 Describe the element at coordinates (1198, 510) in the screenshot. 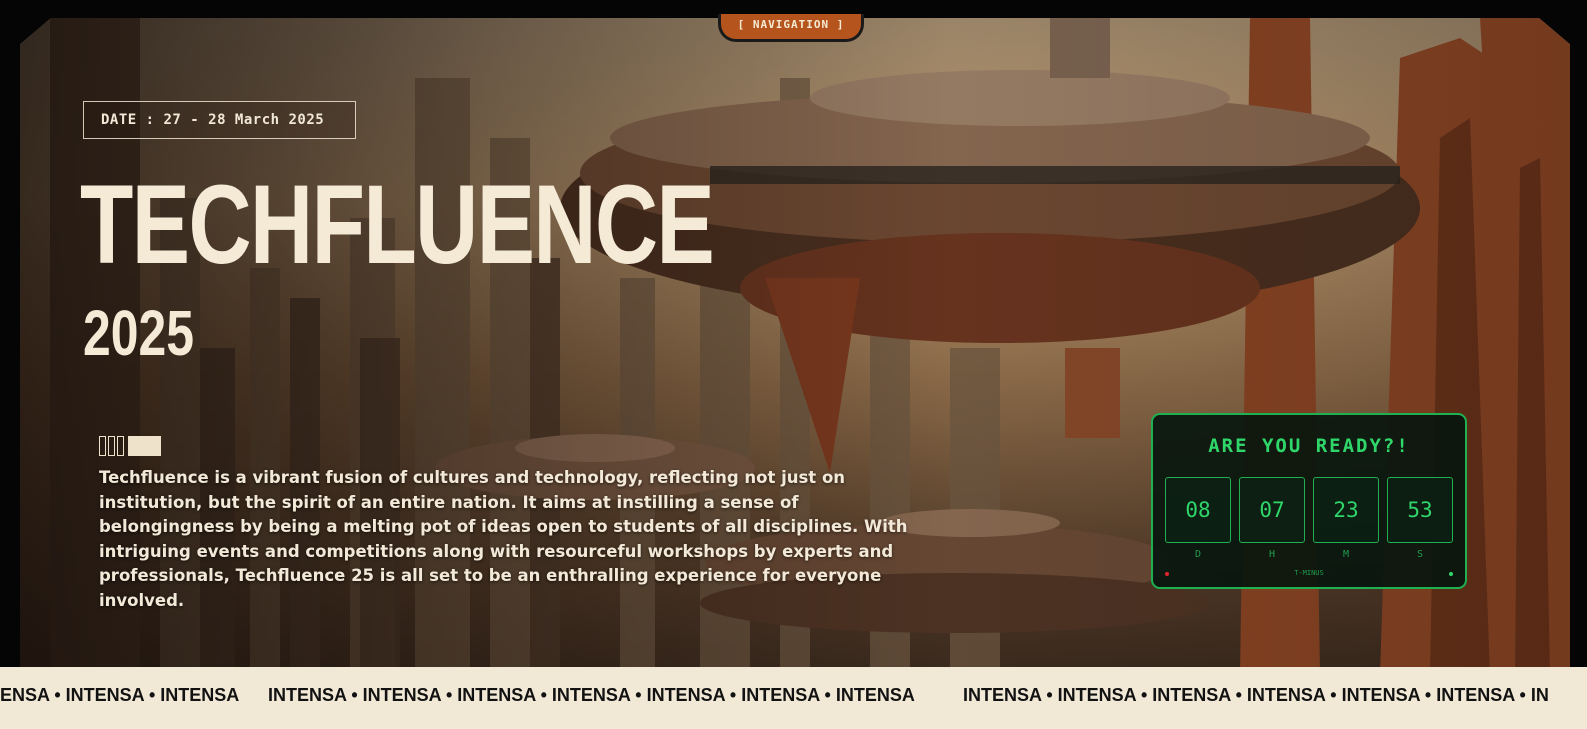

I see `countdown-days: 08` at that location.